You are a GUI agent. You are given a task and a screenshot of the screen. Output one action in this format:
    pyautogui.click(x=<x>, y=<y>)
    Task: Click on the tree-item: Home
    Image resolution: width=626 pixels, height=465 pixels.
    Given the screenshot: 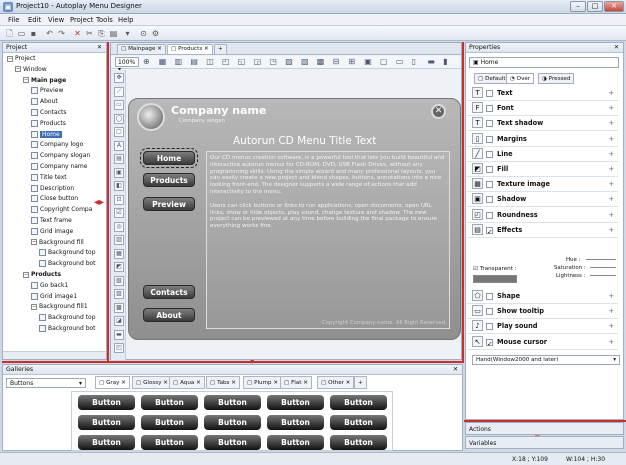 What is the action you would take?
    pyautogui.click(x=46, y=134)
    